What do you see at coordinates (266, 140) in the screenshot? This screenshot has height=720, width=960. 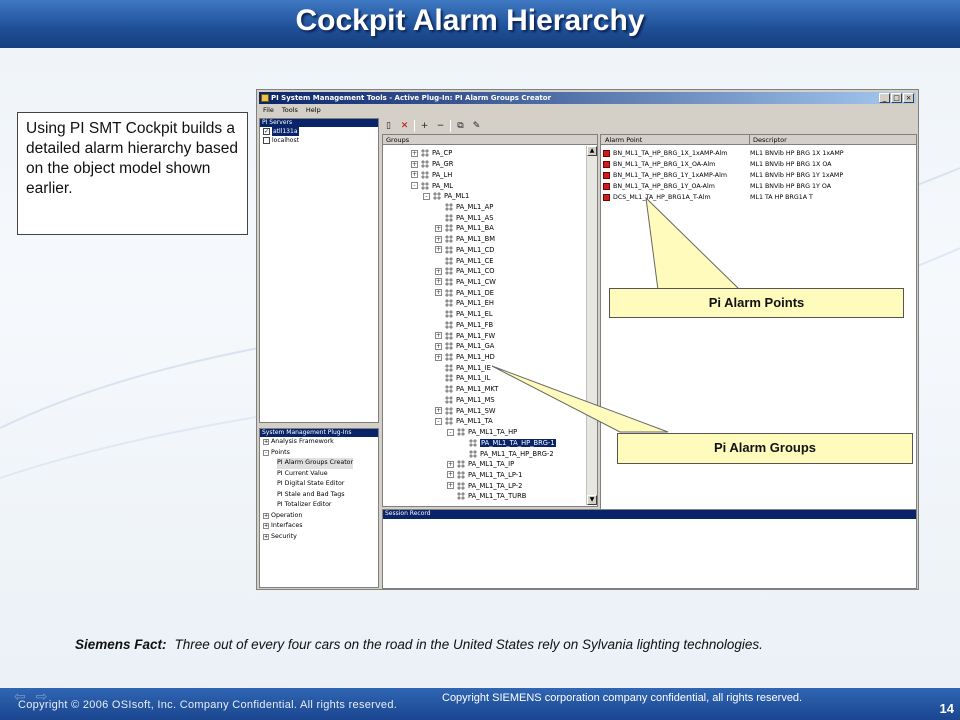 I see `checkbox` at bounding box center [266, 140].